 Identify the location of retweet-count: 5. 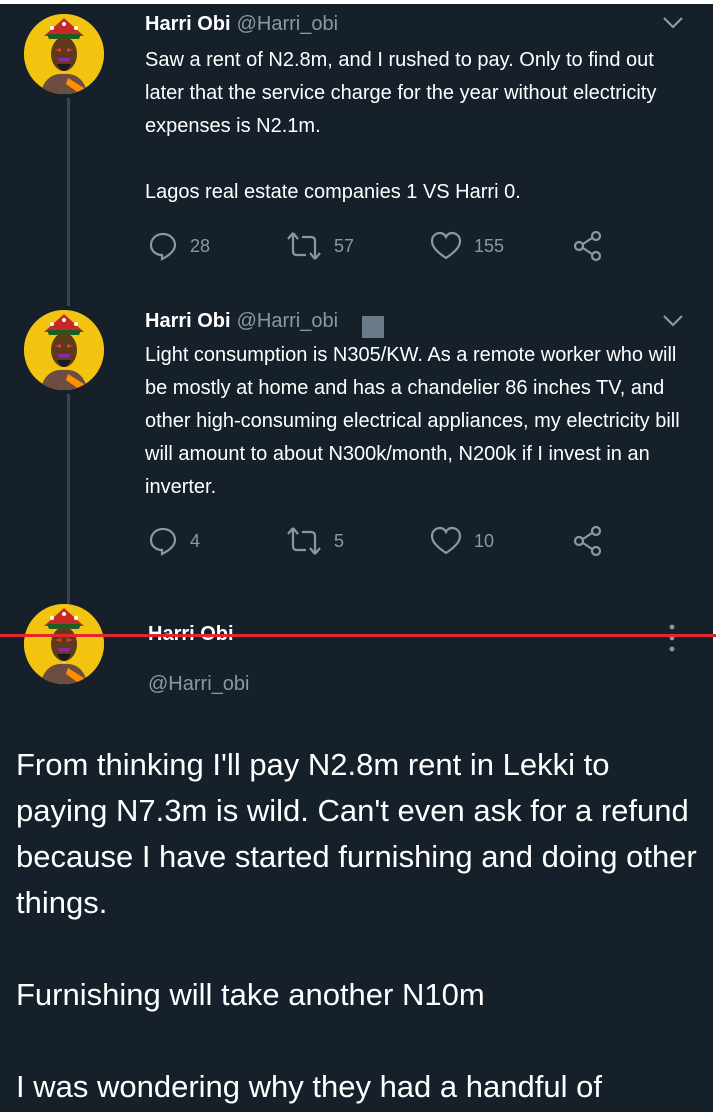
(339, 540).